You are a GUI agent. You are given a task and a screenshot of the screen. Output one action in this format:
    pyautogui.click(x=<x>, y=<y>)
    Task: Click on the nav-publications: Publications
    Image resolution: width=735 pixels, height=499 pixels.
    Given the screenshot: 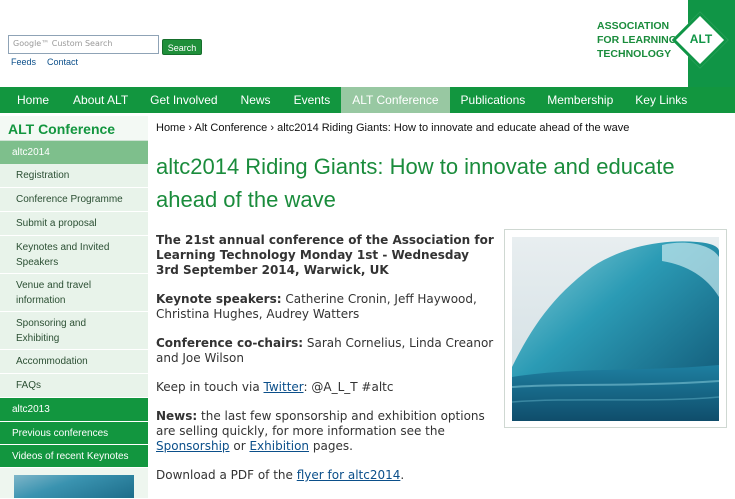 What is the action you would take?
    pyautogui.click(x=493, y=100)
    